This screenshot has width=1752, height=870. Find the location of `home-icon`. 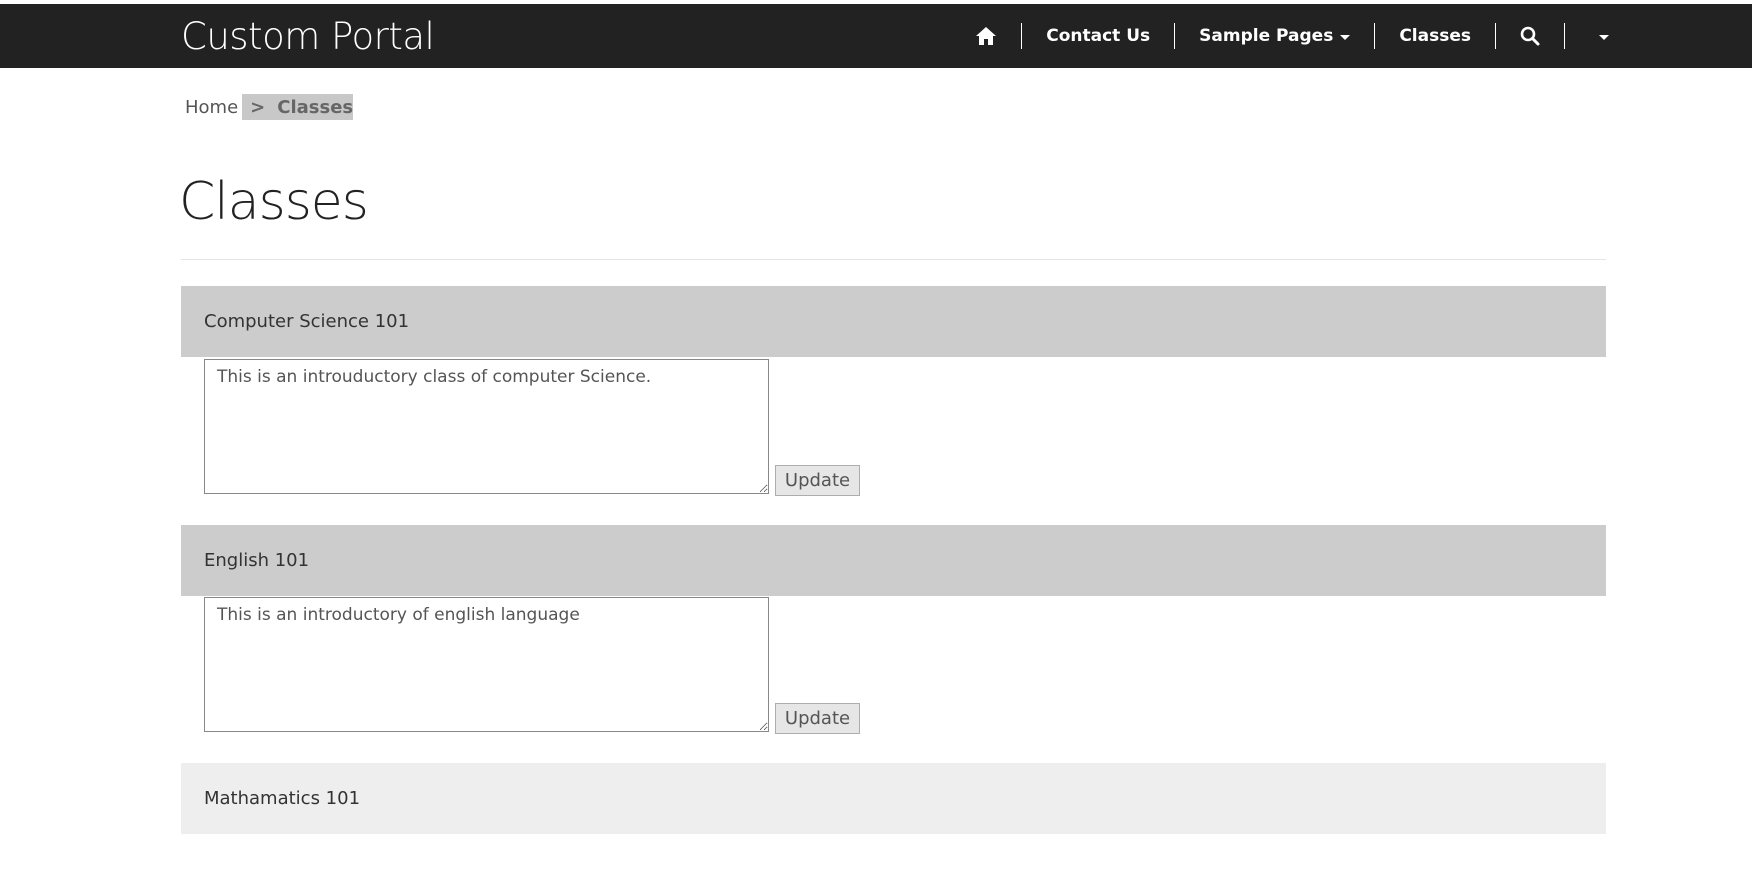

home-icon is located at coordinates (986, 36).